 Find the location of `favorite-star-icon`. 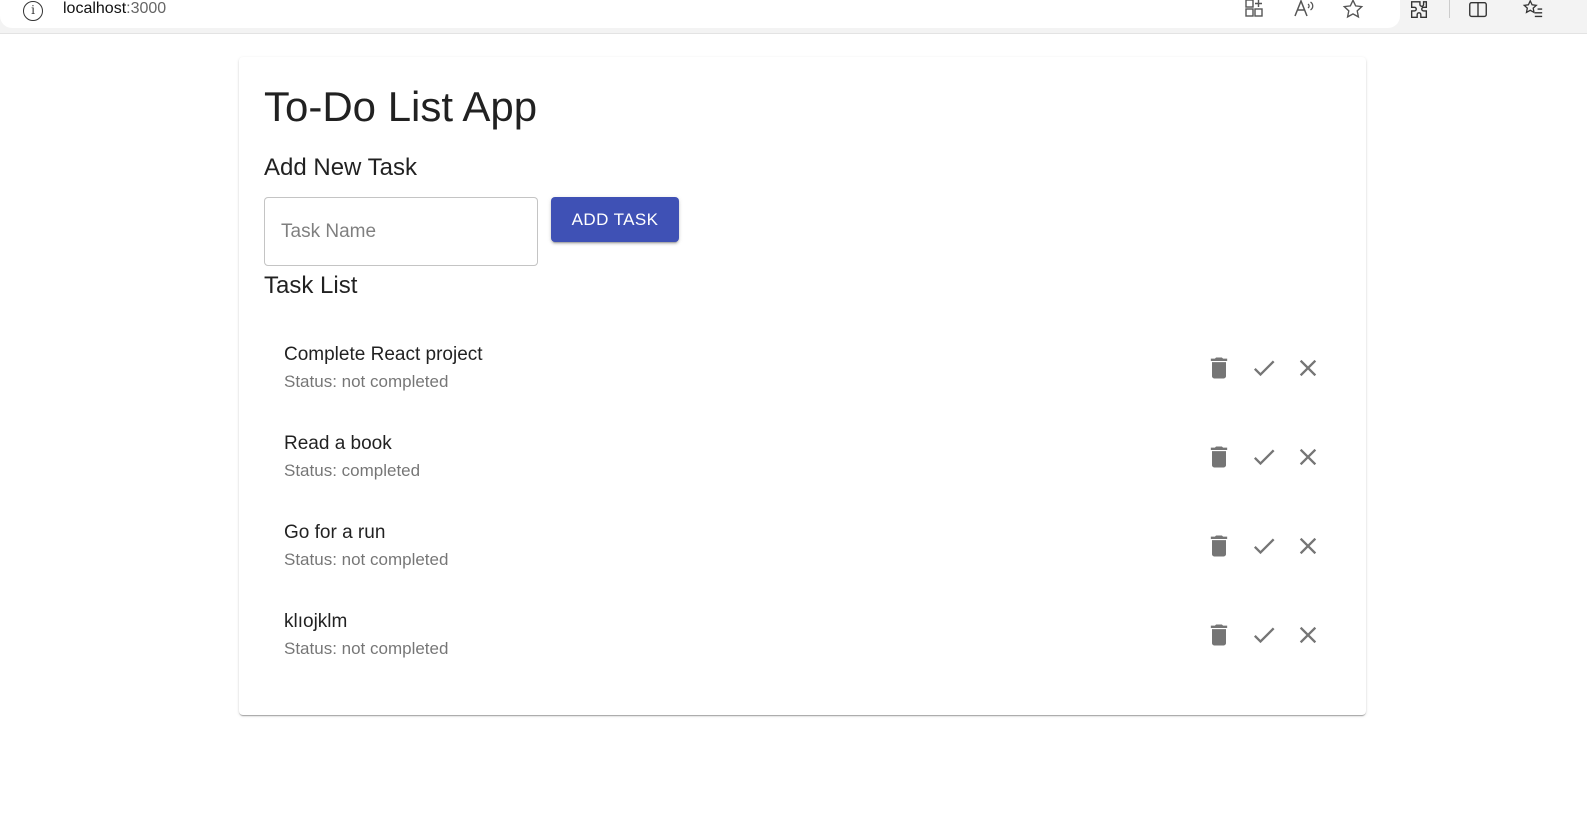

favorite-star-icon is located at coordinates (1353, 10).